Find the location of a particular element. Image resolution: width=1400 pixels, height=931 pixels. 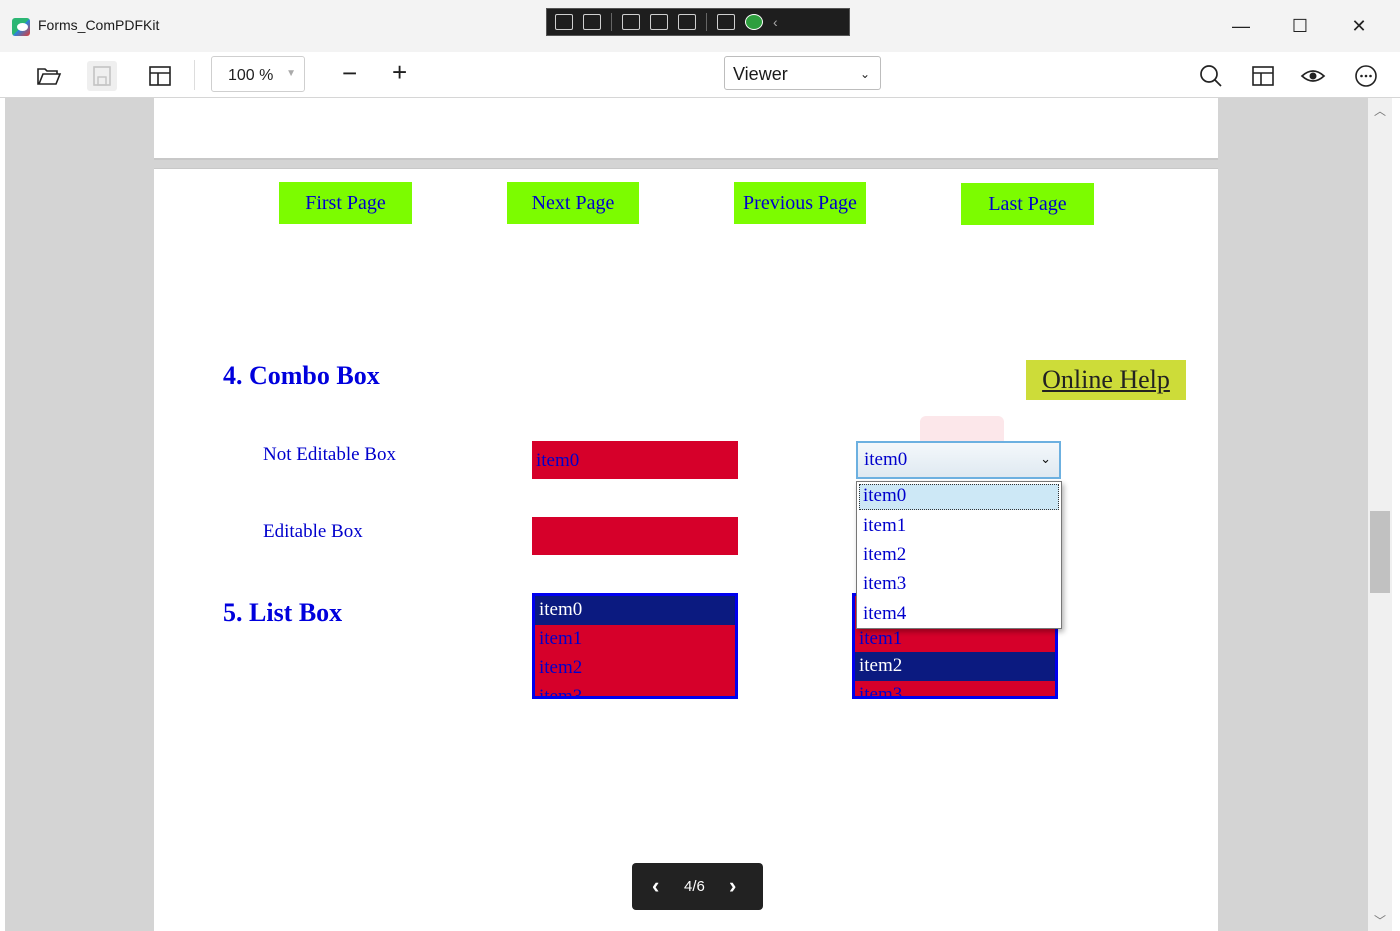

title-bar: Forms_ComPDFKit ‹ — ☐ ✕ is located at coordinates (700, 26).